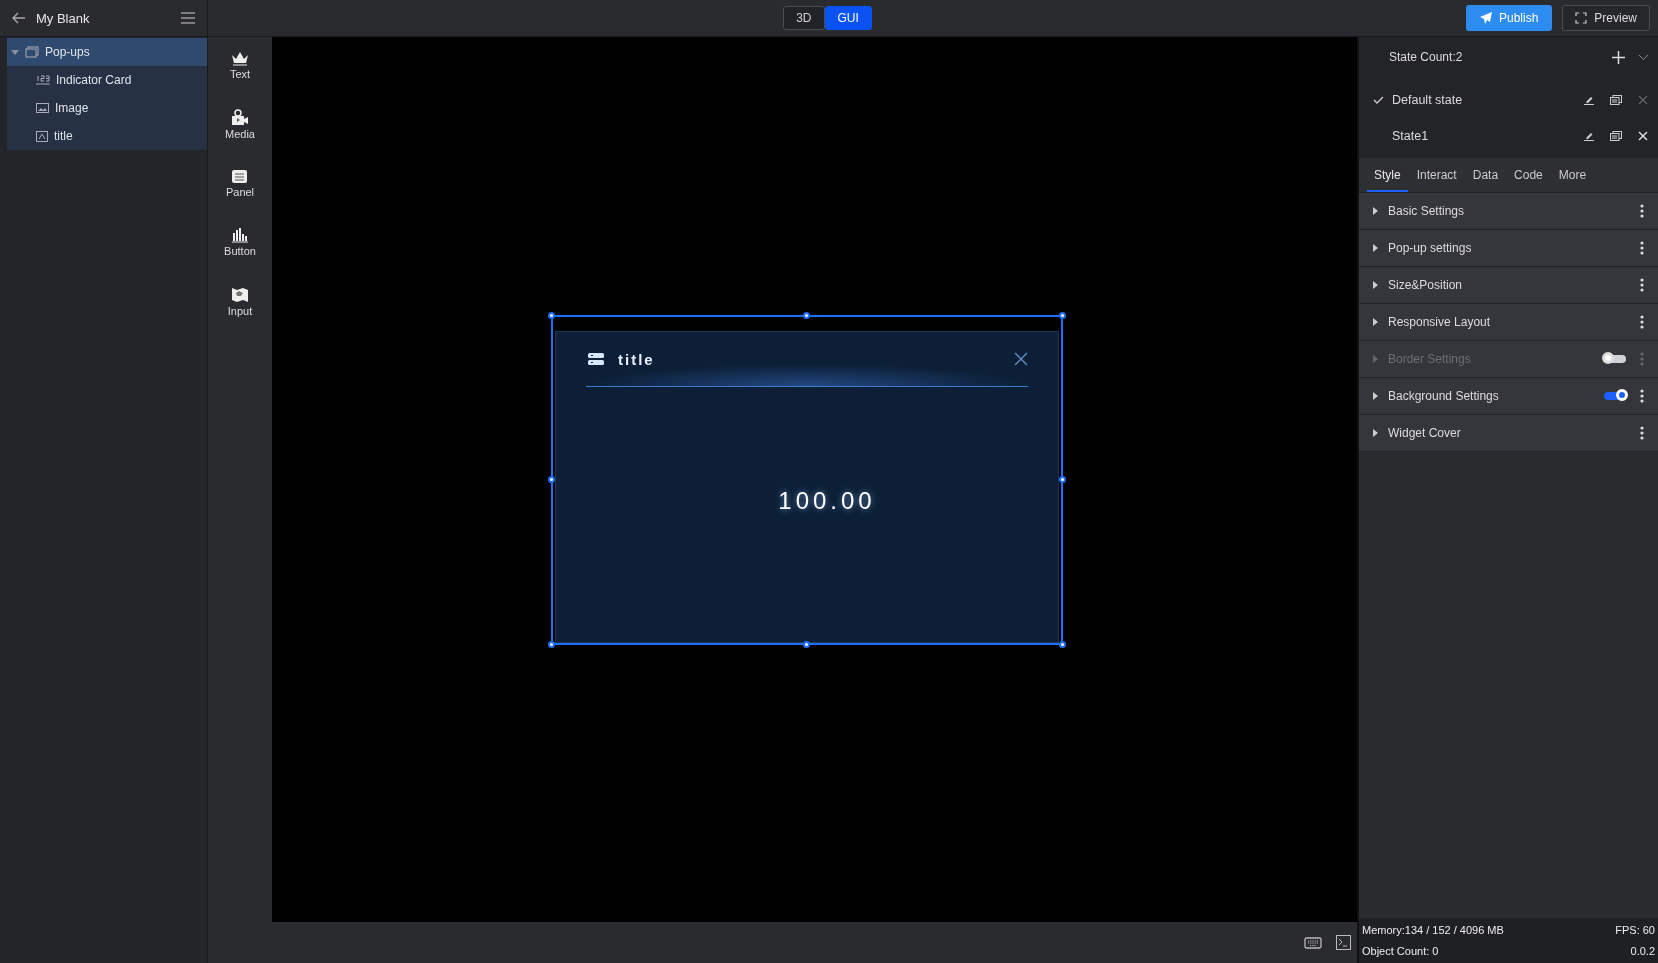  What do you see at coordinates (827, 501) in the screenshot?
I see `indicator-value: 100.00` at bounding box center [827, 501].